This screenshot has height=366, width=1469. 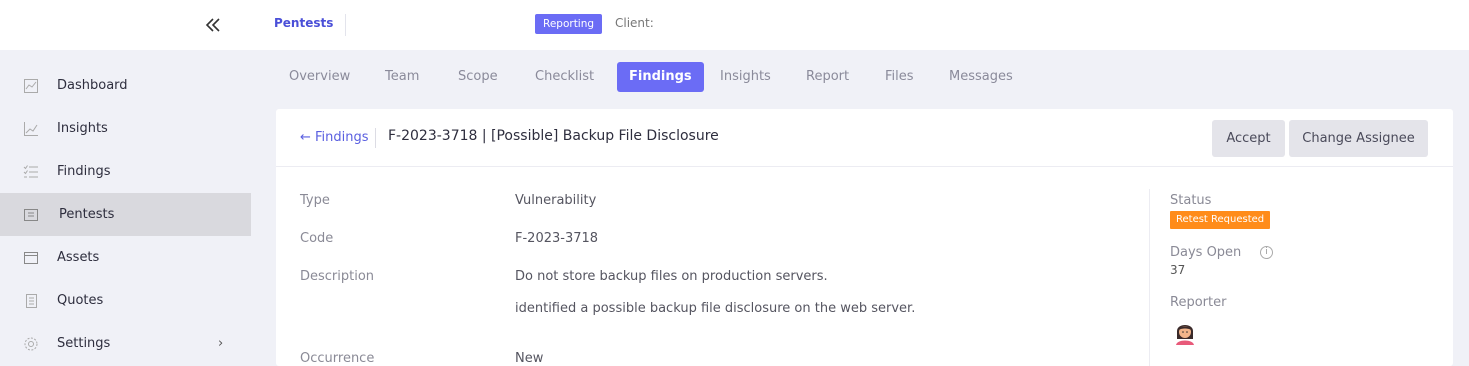 I want to click on sidebar-item-insights: Insights, so click(x=125, y=128).